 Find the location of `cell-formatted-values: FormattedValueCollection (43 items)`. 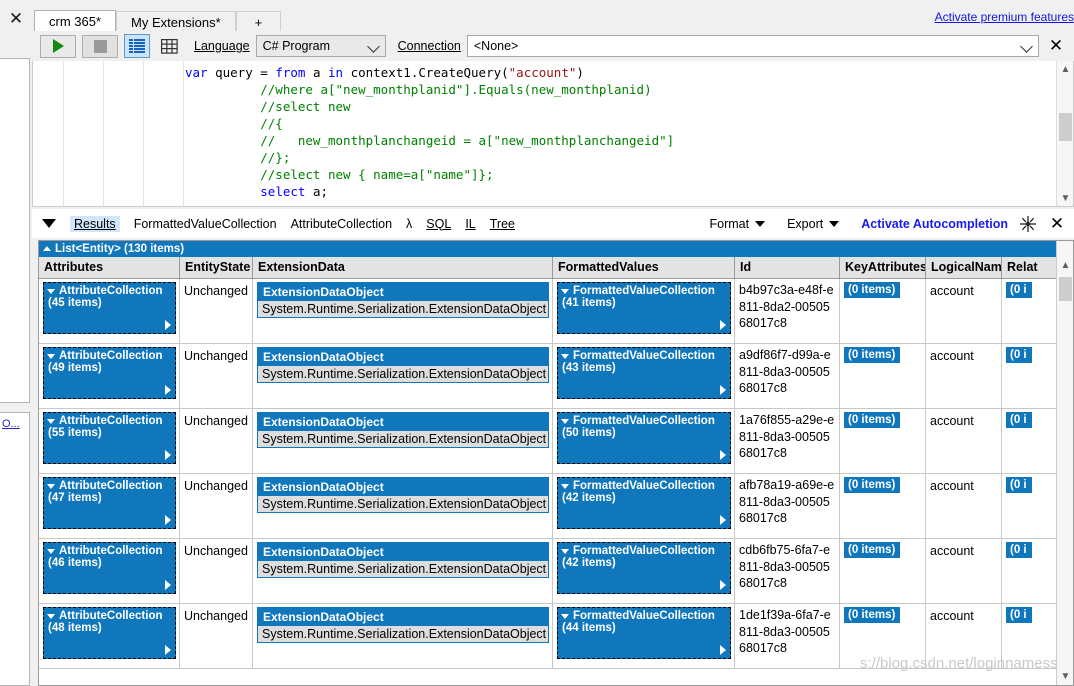

cell-formatted-values: FormattedValueCollection (43 items) is located at coordinates (644, 376).